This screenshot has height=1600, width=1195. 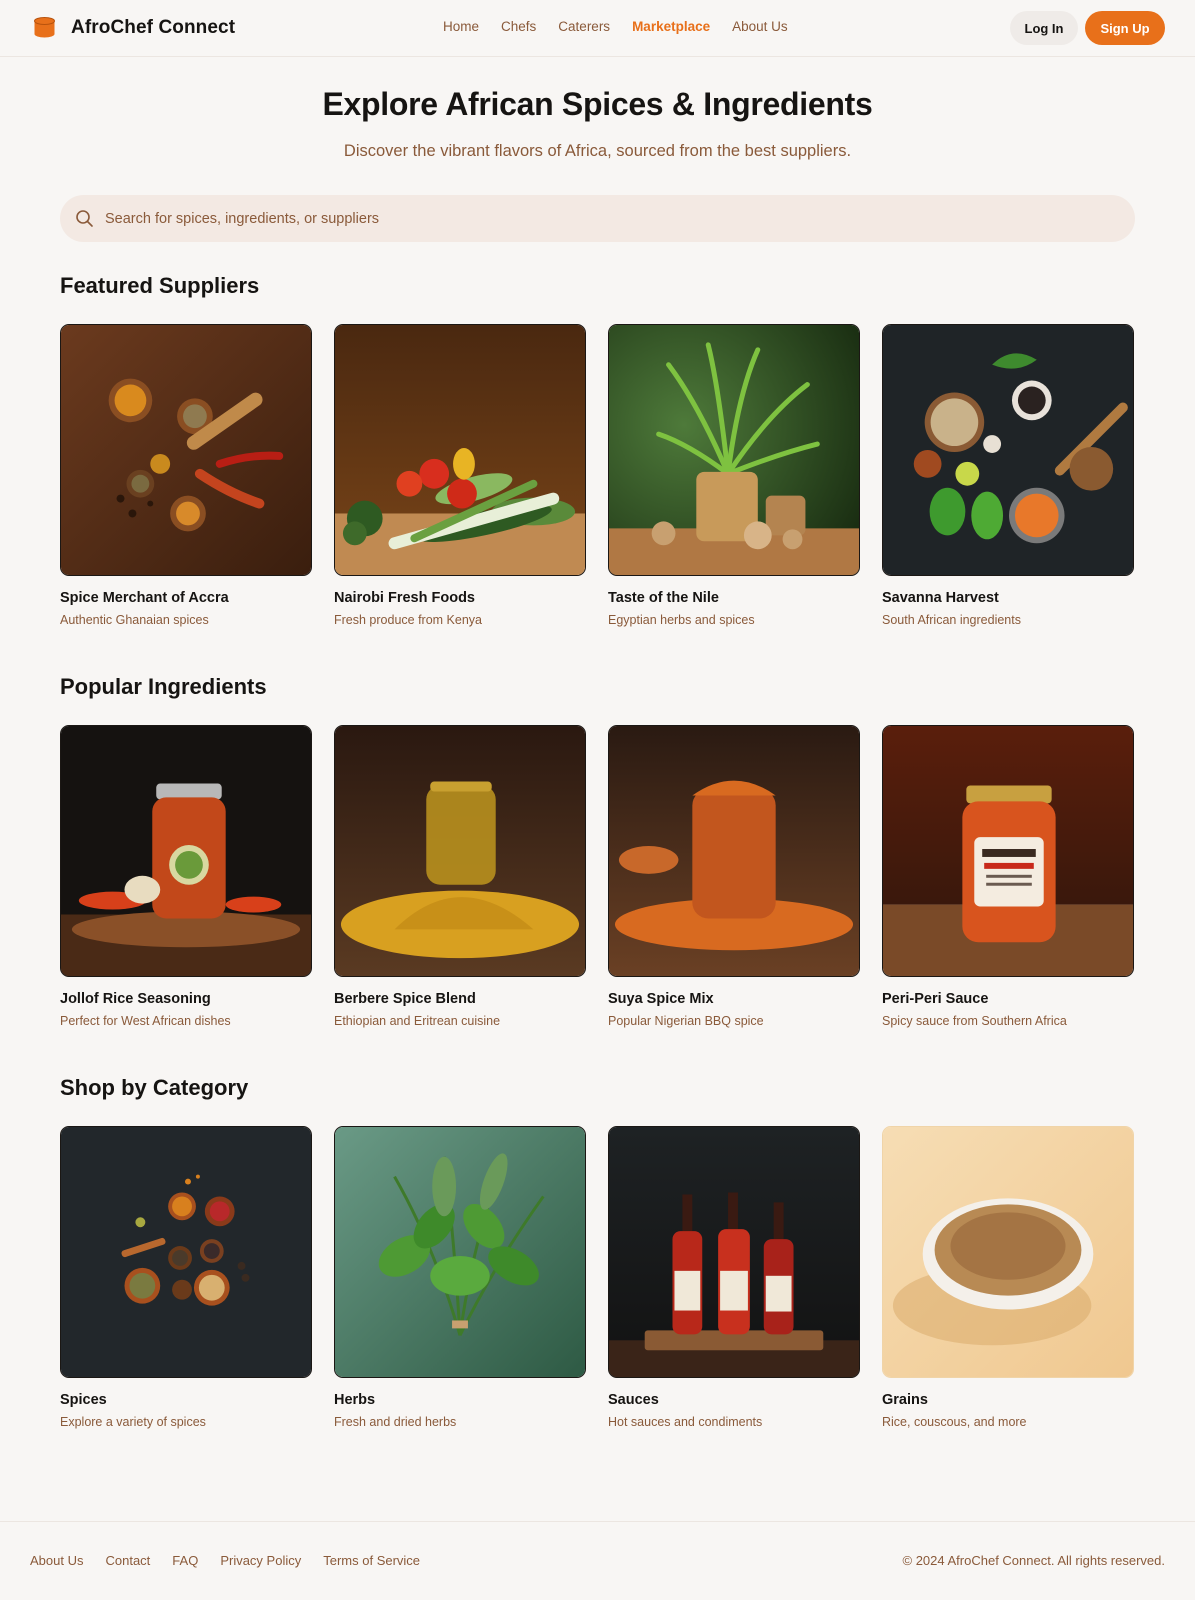 What do you see at coordinates (185, 1560) in the screenshot?
I see `footer-link-faq: FAQ` at bounding box center [185, 1560].